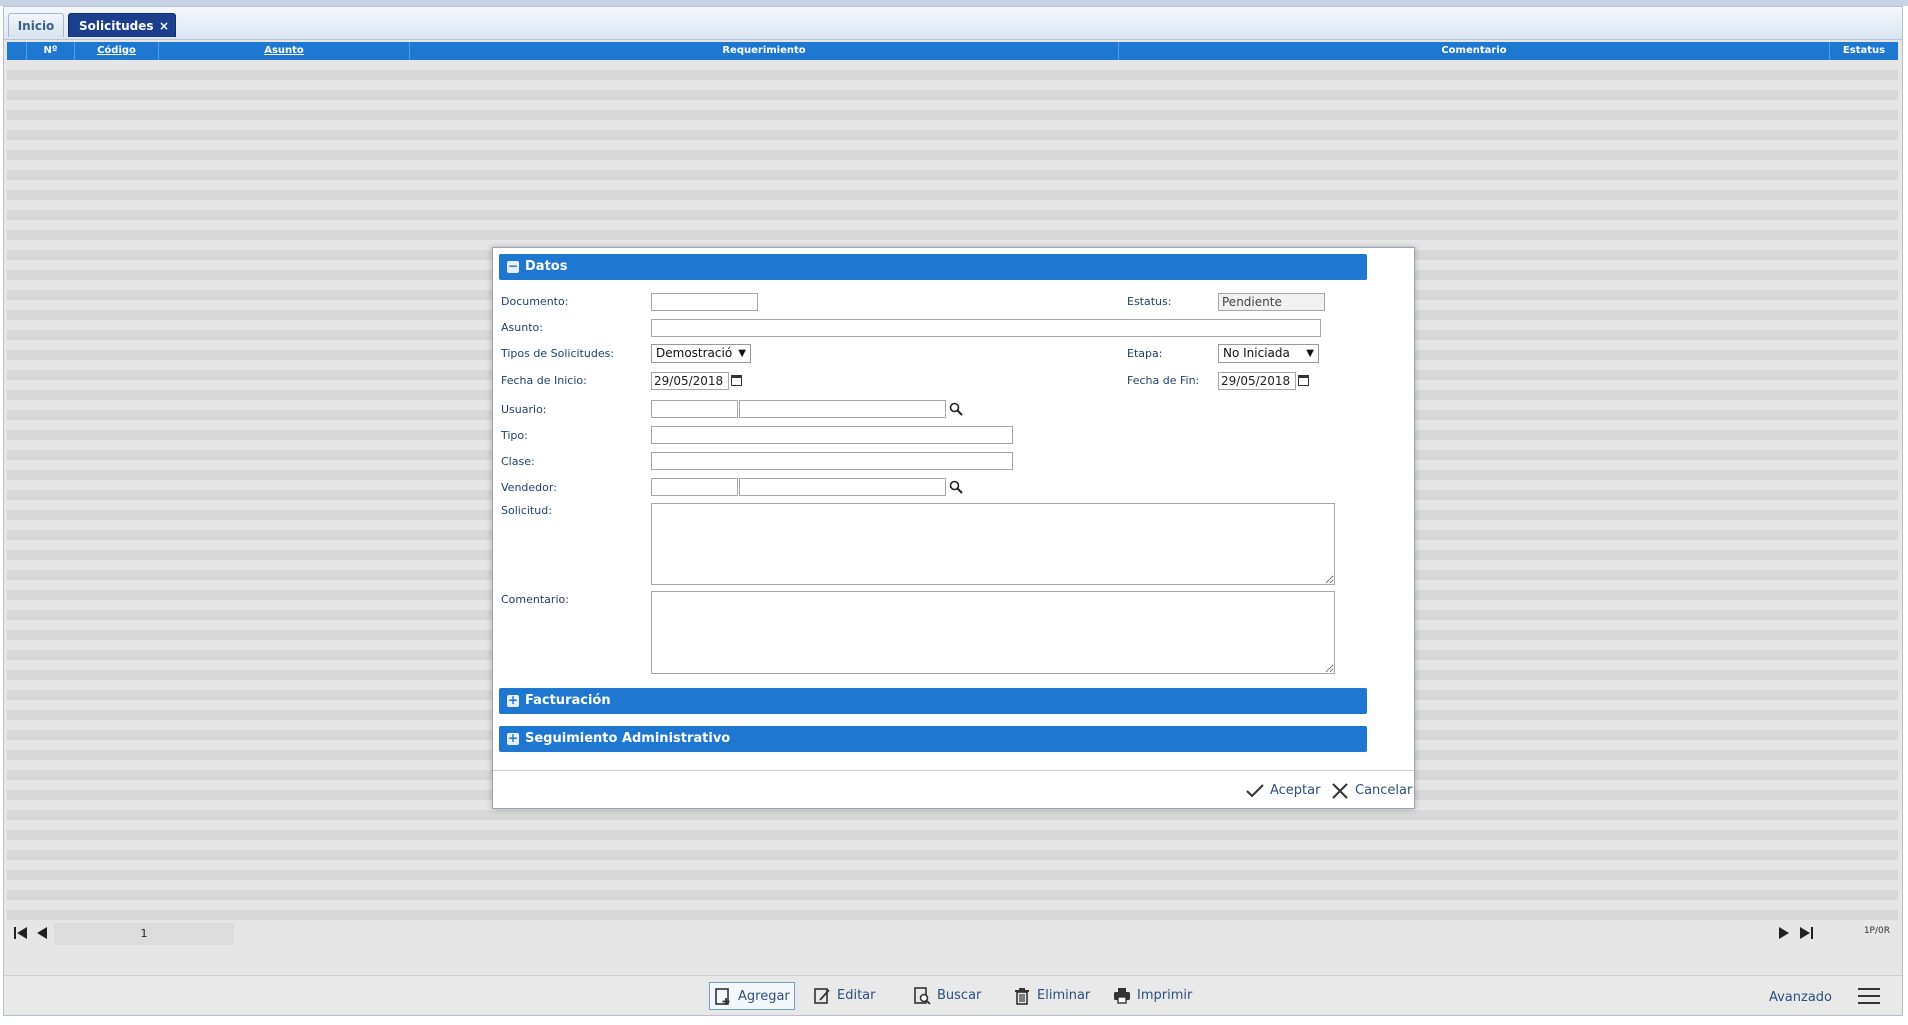  Describe the element at coordinates (764, 51) in the screenshot. I see `column-header-requerimiento: Requerimiento` at that location.